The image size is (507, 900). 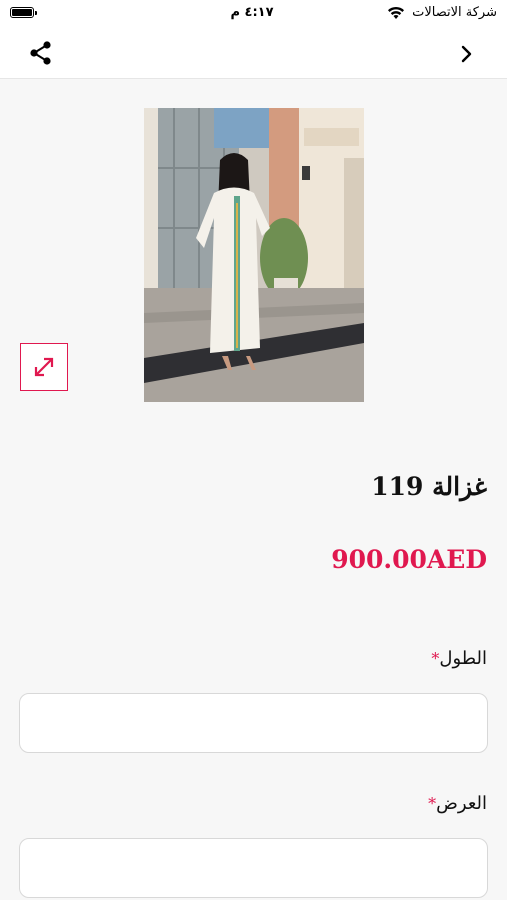 I want to click on product-photo, so click(x=254, y=255).